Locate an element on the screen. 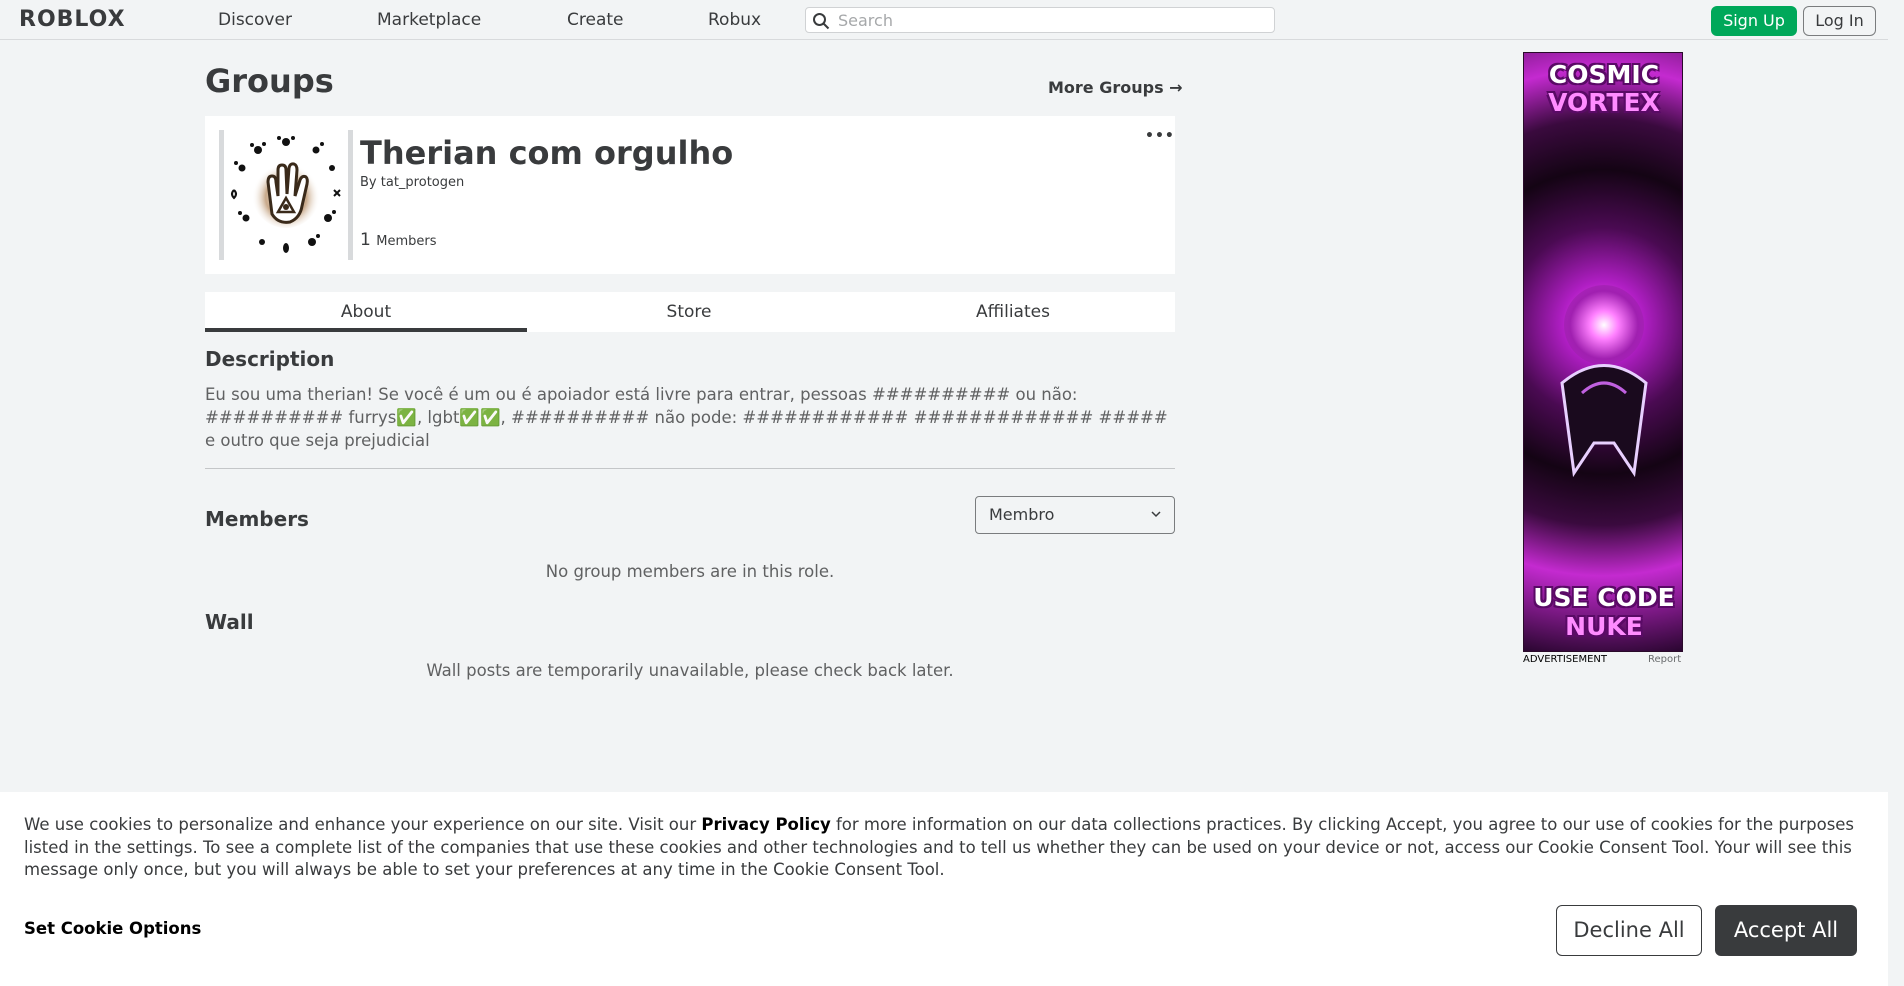 This screenshot has height=986, width=1904. group-name: Therian com orgulho is located at coordinates (547, 153).